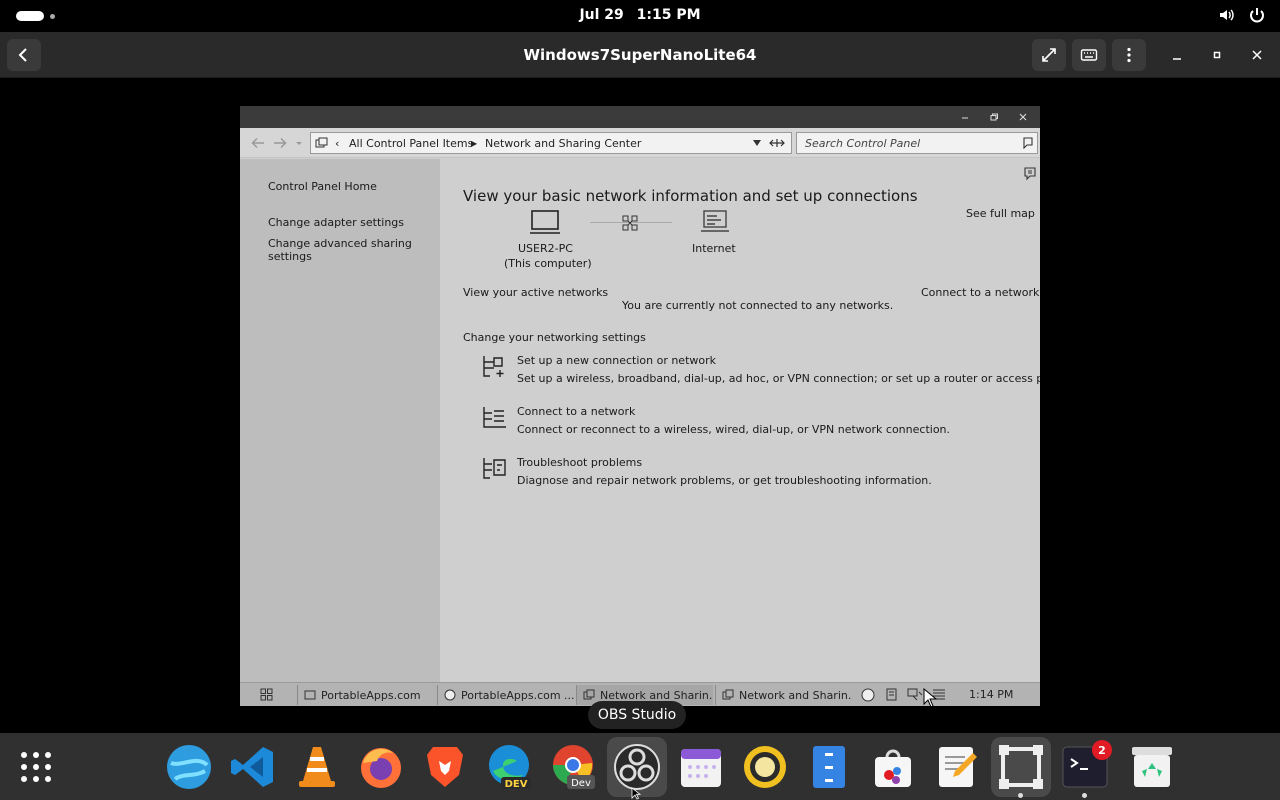 Image resolution: width=1280 pixels, height=800 pixels. What do you see at coordinates (322, 186) in the screenshot?
I see `sidebar-link-control-panel-home: Control Panel Home` at bounding box center [322, 186].